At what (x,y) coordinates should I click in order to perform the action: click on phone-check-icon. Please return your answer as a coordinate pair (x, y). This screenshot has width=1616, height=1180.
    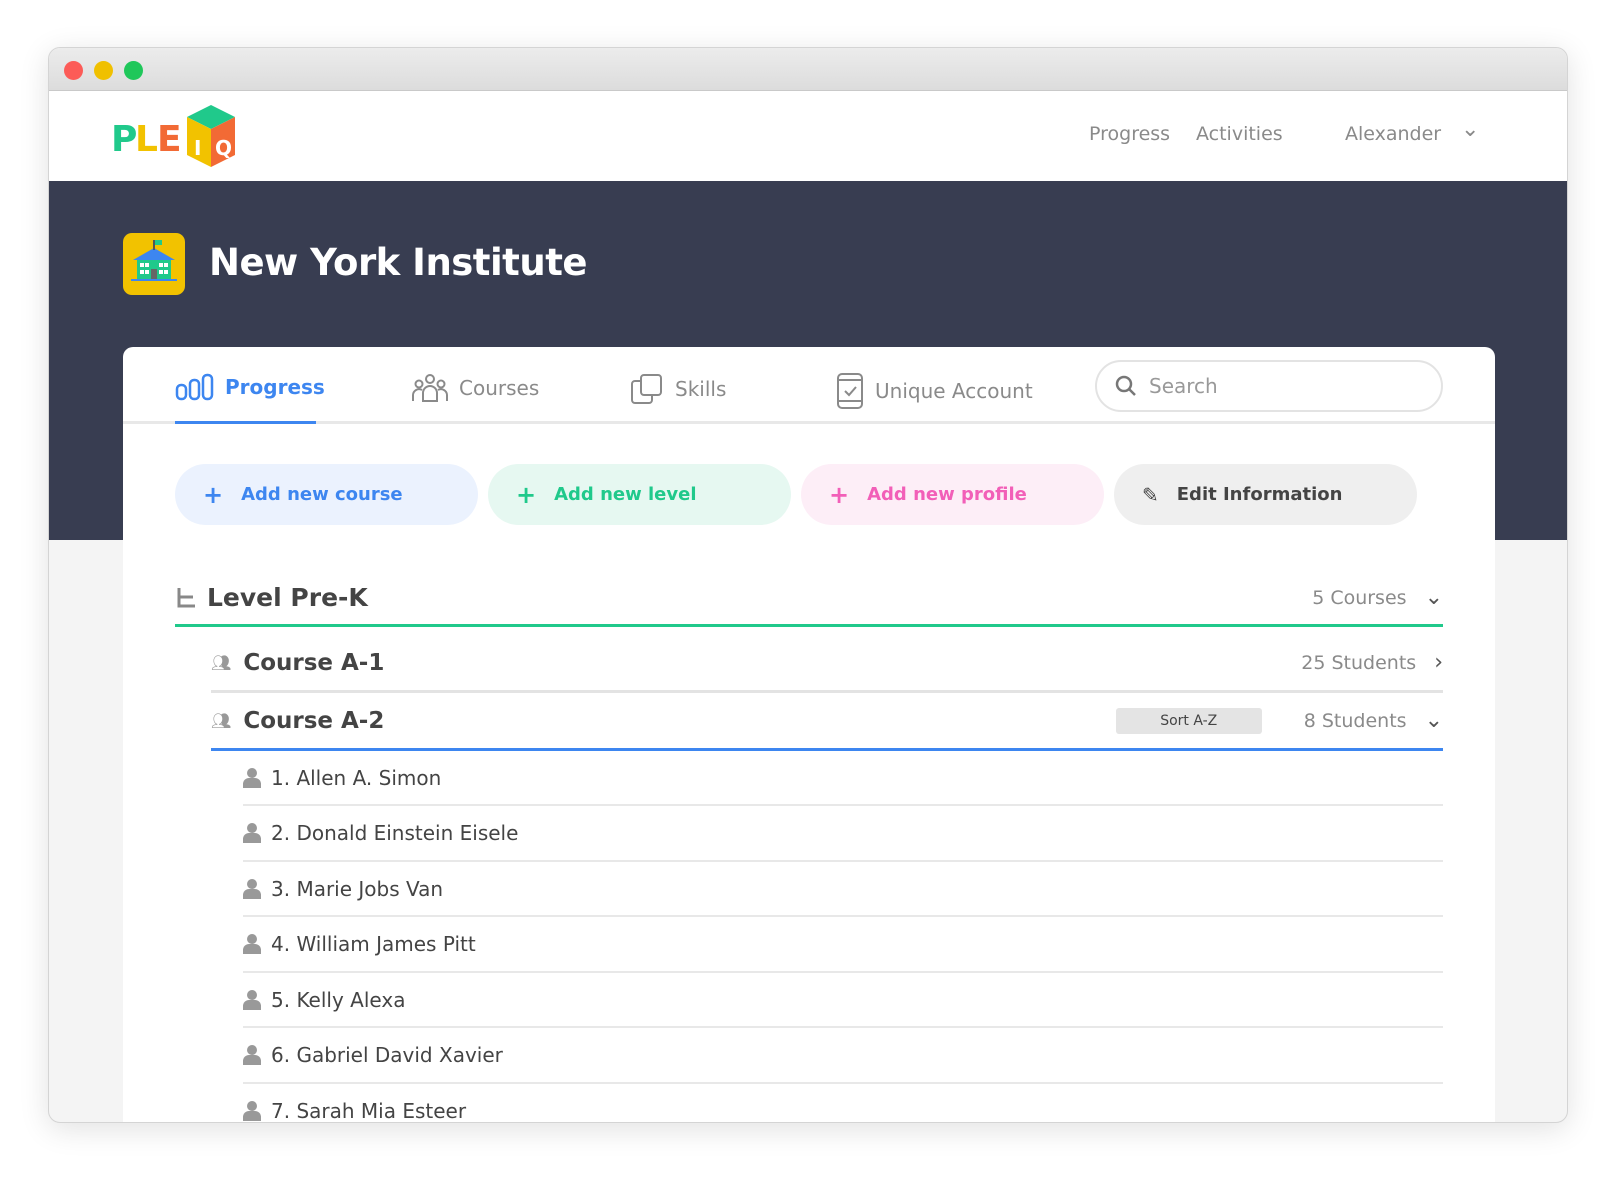
    Looking at the image, I should click on (850, 391).